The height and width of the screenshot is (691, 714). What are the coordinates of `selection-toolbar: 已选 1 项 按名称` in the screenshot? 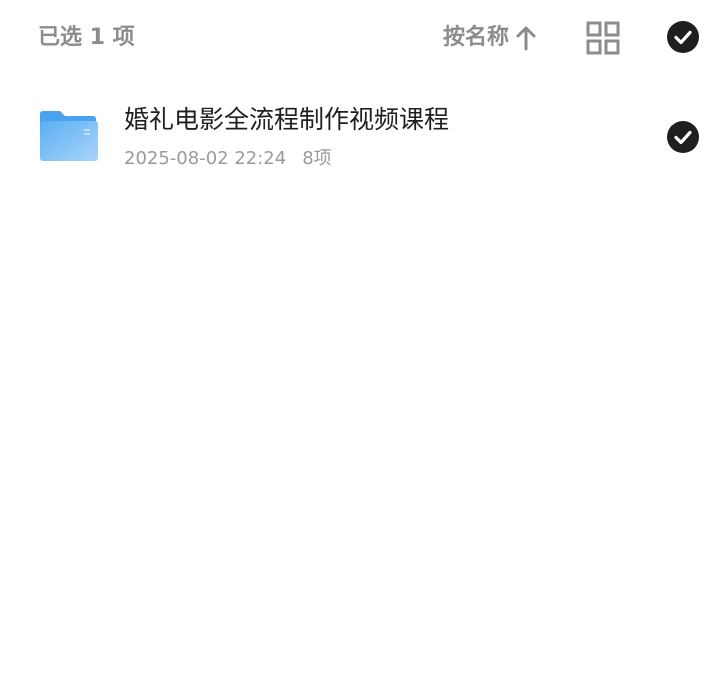 It's located at (357, 38).